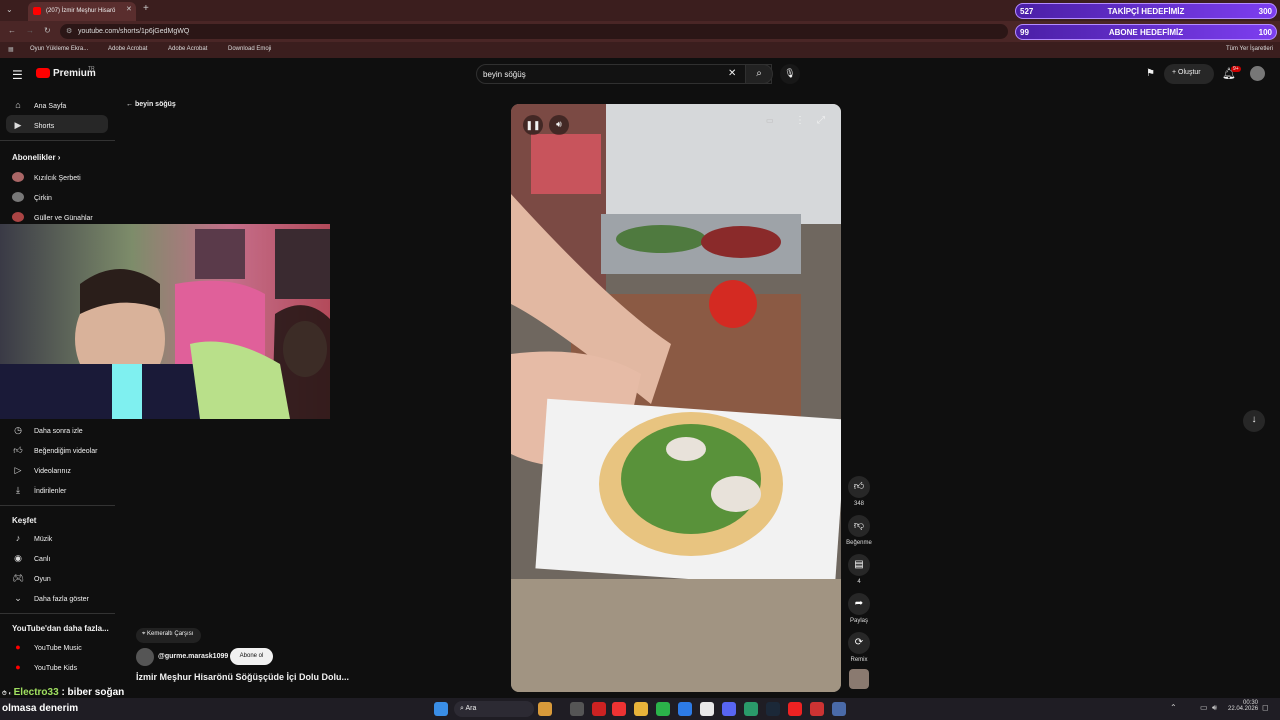 The image size is (1280, 720). What do you see at coordinates (1204, 707) in the screenshot?
I see `network-icon: ▭` at bounding box center [1204, 707].